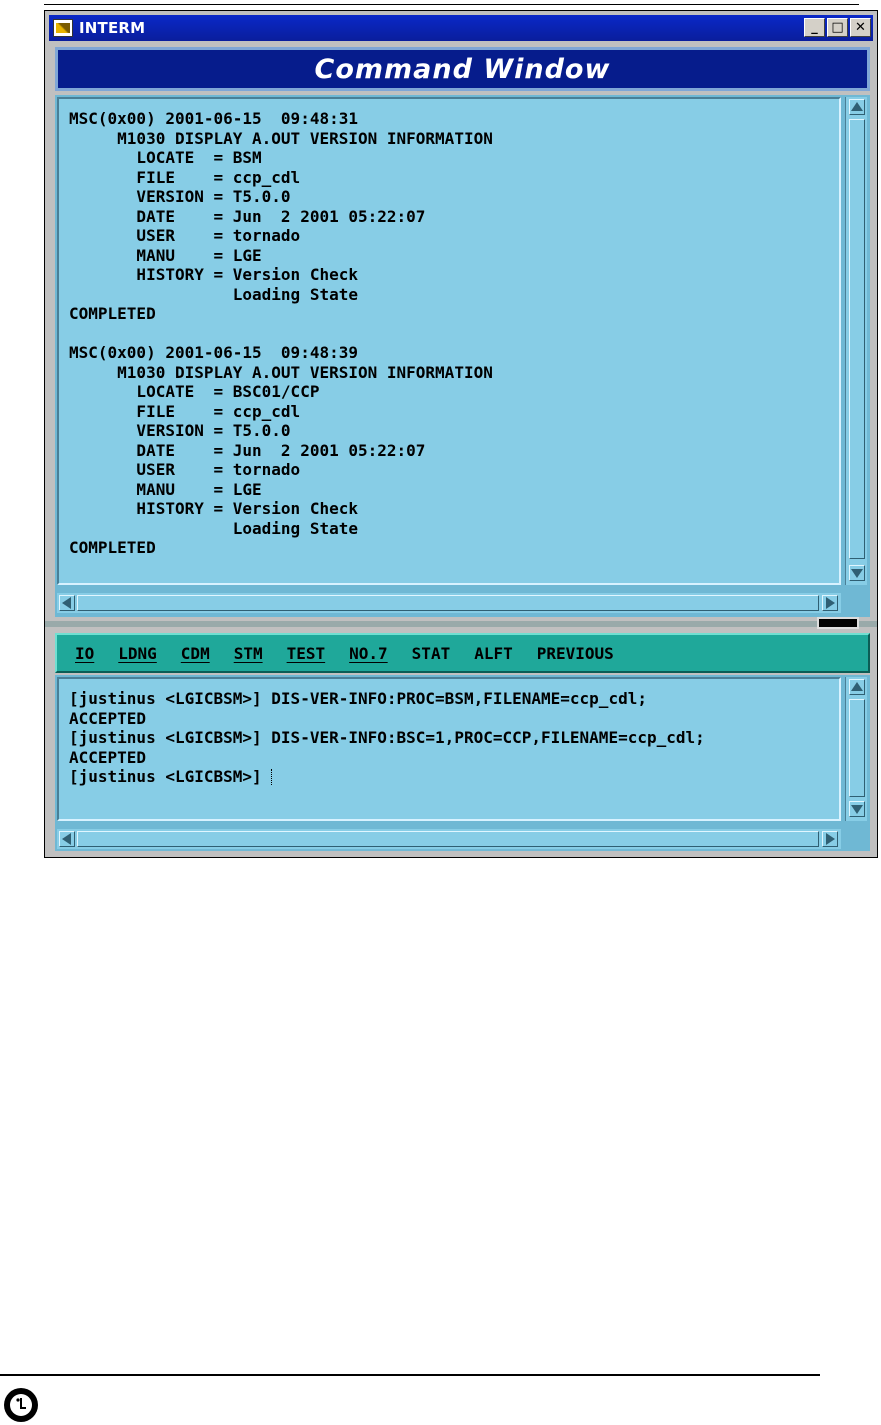  I want to click on output-line: MSC(0x00) 2001-06-15 09:48:31, so click(213, 118).